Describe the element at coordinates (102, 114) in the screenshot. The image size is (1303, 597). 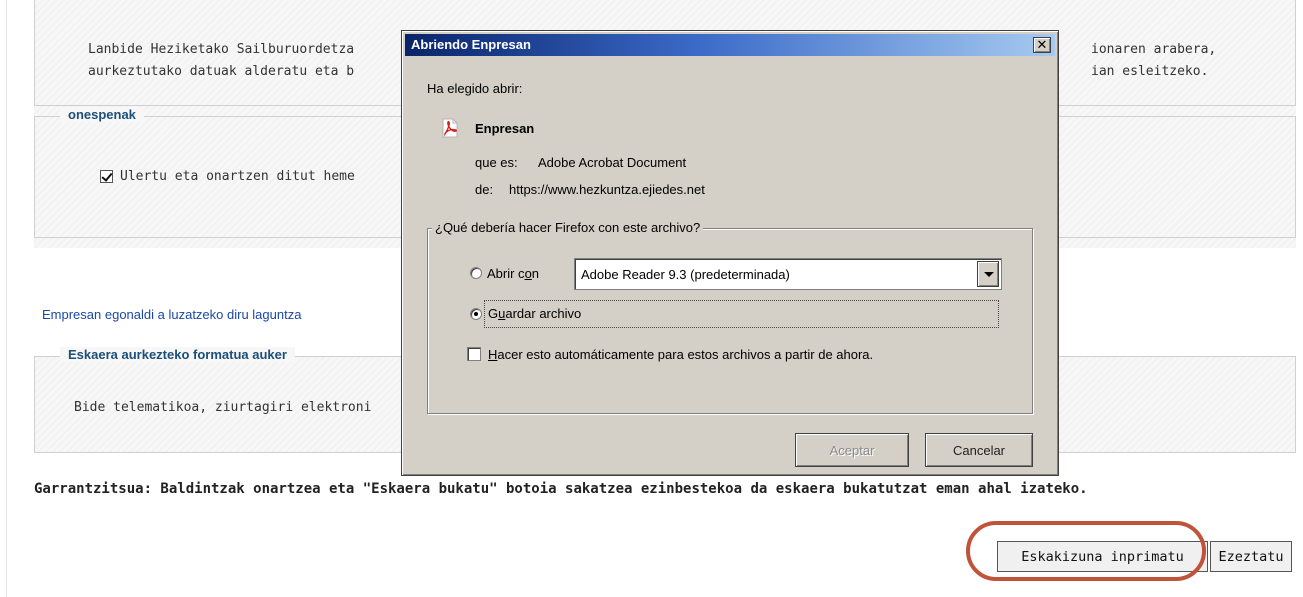
I see `onespenak-legend: onespenak` at that location.